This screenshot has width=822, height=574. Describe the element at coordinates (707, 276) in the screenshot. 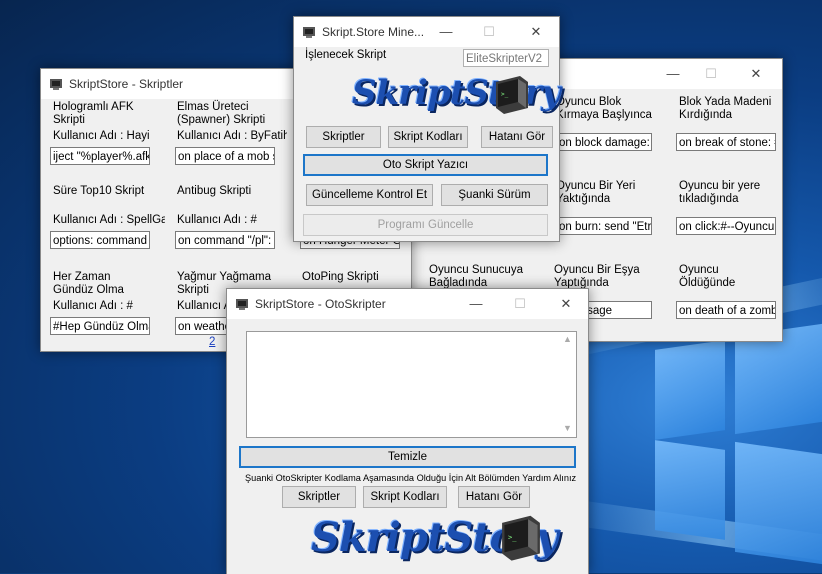

I see `event-card-title: Oyuncu Öldüğünde` at that location.